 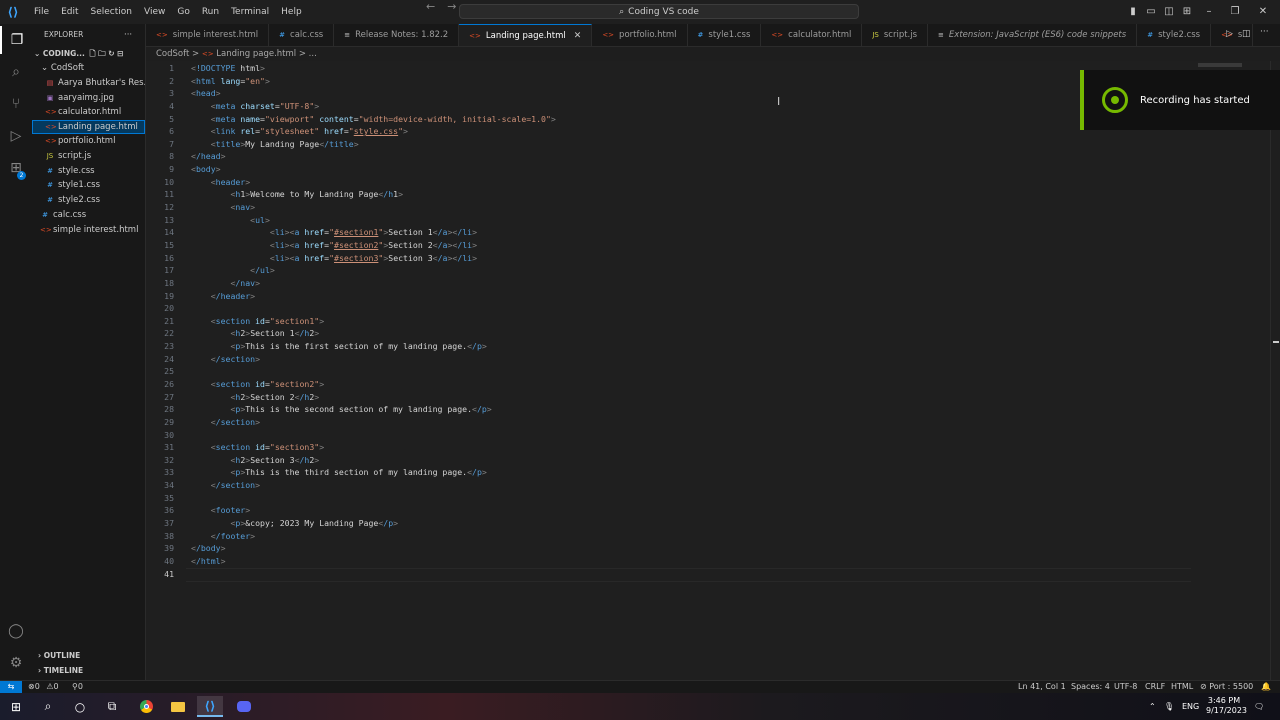 What do you see at coordinates (171, 118) in the screenshot?
I see `line-number: 5` at bounding box center [171, 118].